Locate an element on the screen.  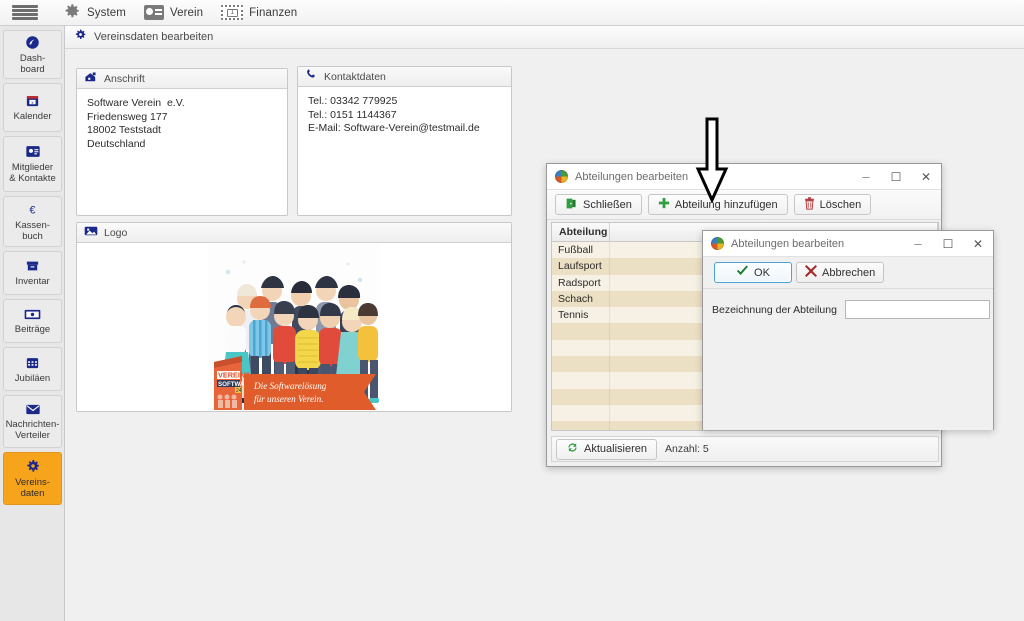
loeschen-button: Löschen is located at coordinates (832, 204).